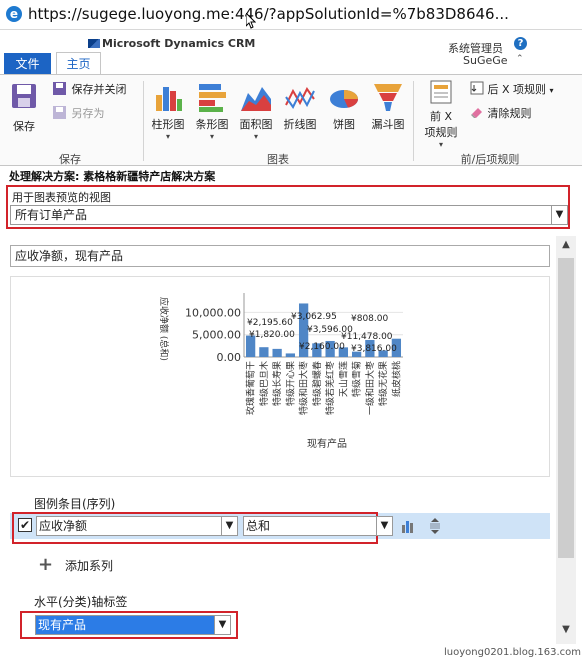 The height and width of the screenshot is (663, 582). What do you see at coordinates (137, 526) in the screenshot?
I see `series-field-select: 应收净额 ▼` at bounding box center [137, 526].